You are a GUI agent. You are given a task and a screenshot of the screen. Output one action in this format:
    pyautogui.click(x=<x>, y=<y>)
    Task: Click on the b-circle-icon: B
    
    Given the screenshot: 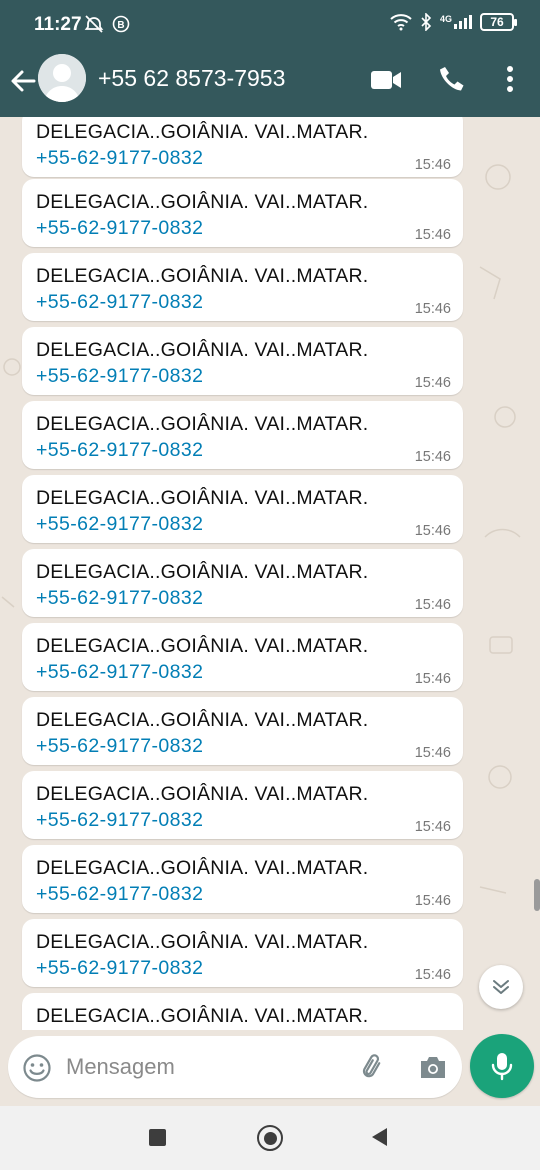 What is the action you would take?
    pyautogui.click(x=121, y=24)
    